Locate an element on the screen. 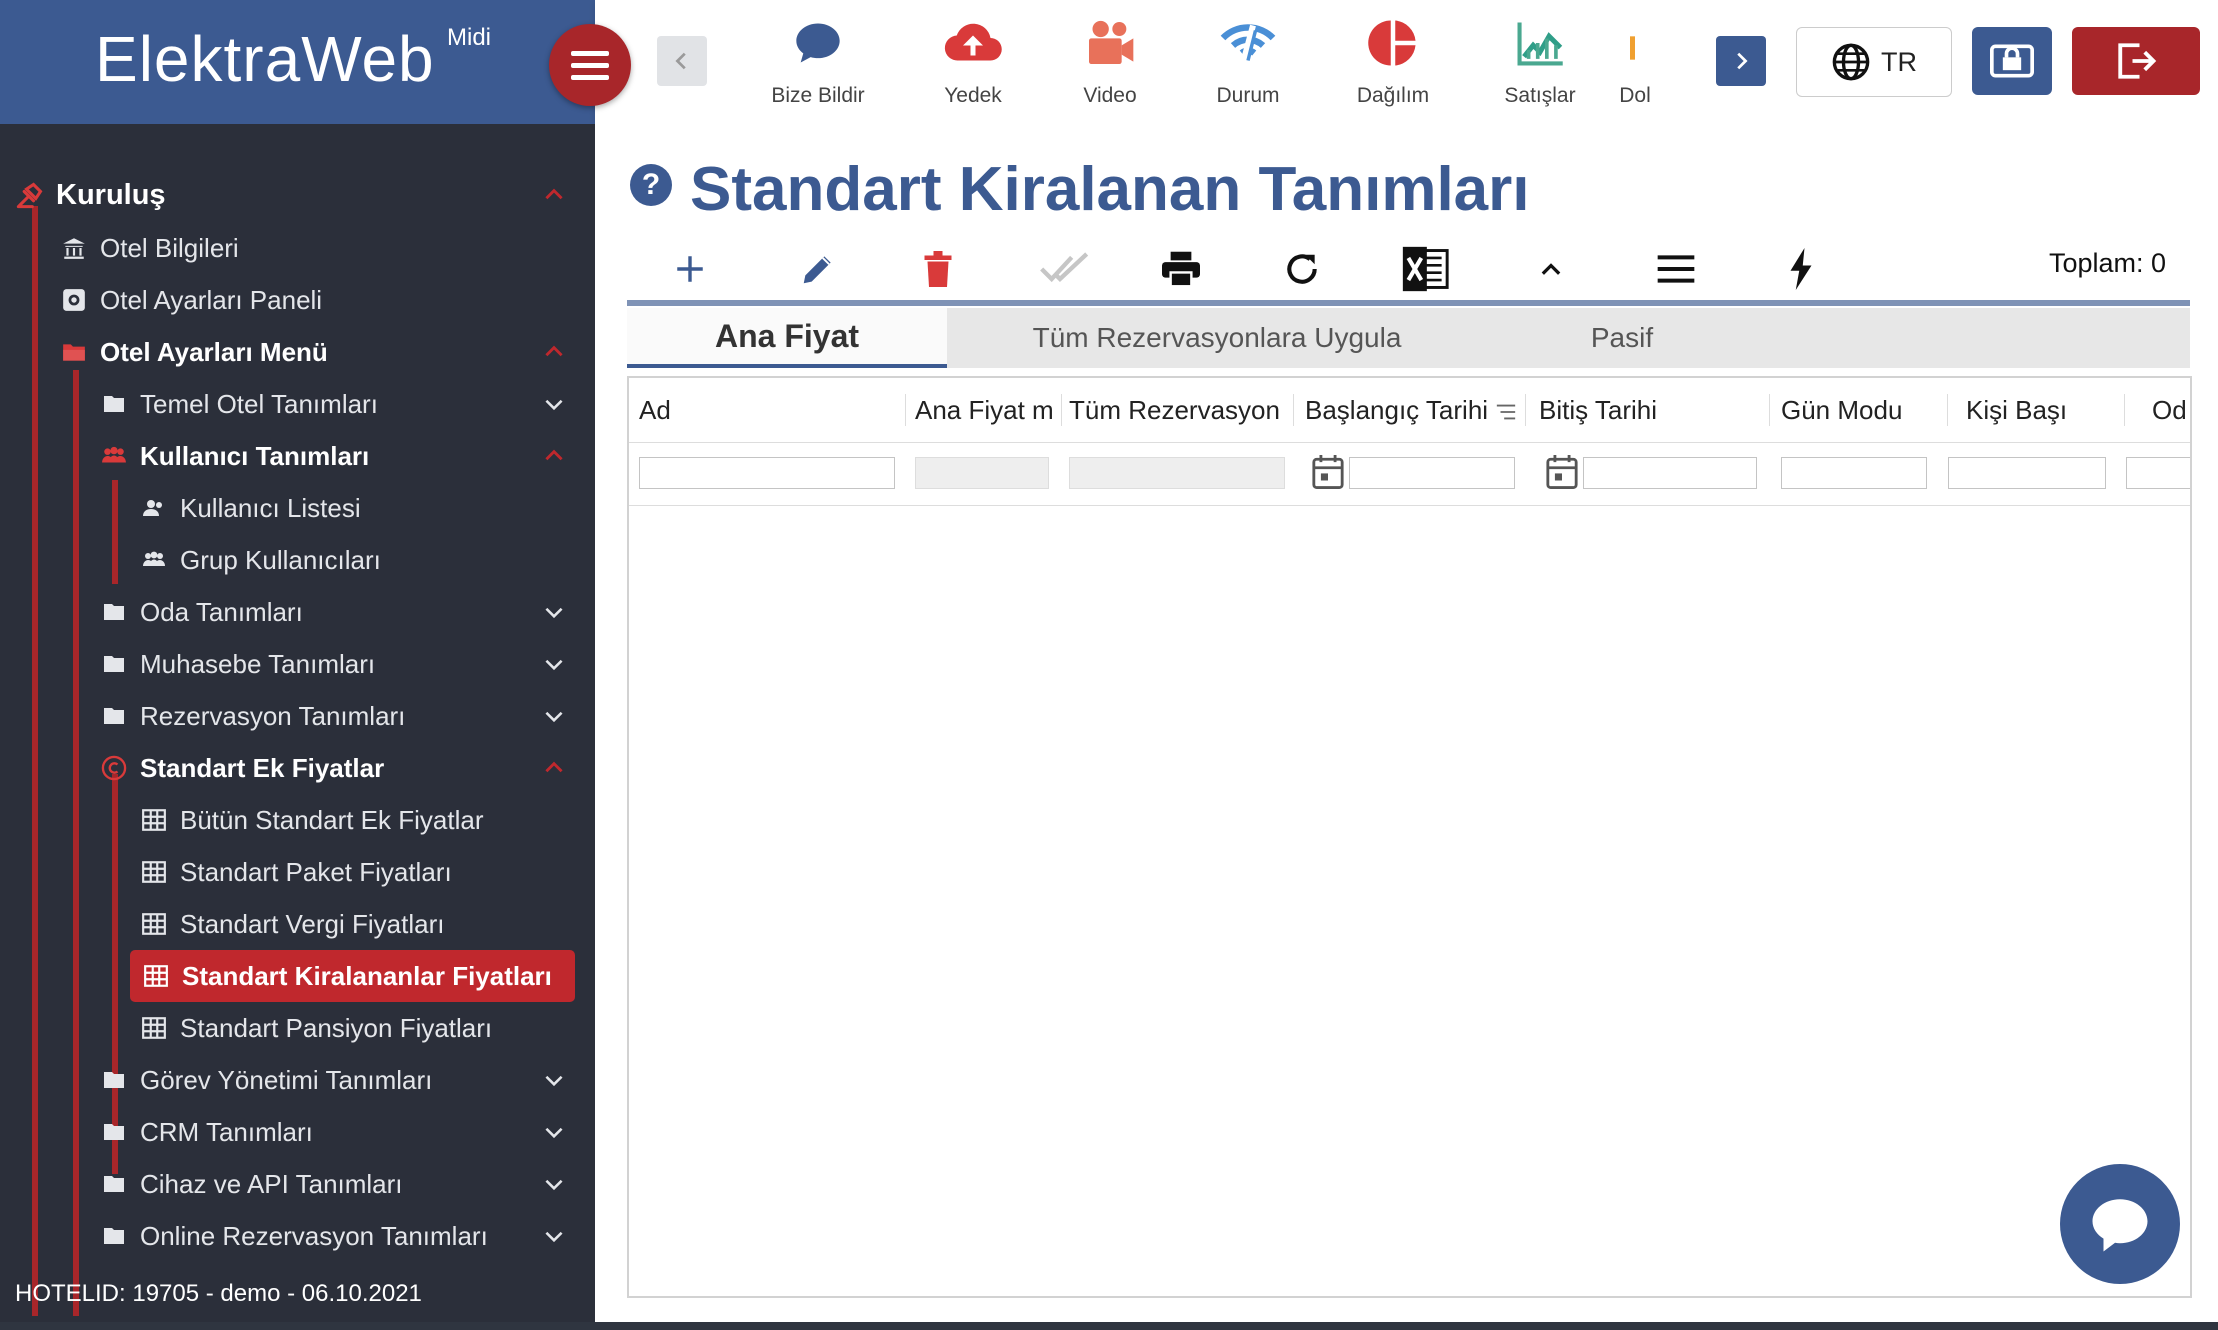 This screenshot has width=2218, height=1330. toolbar-scroll-left-button is located at coordinates (682, 61).